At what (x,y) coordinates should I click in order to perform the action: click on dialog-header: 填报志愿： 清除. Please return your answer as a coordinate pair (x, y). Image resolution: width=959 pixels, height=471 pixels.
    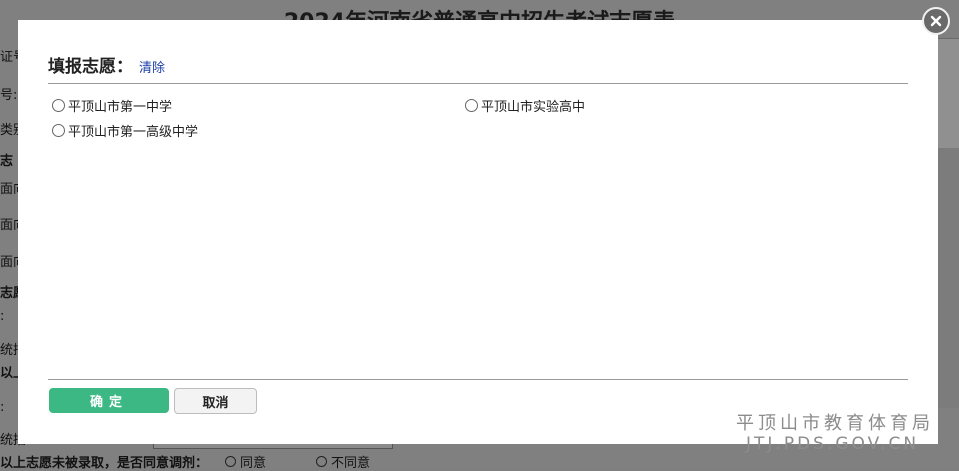
    Looking at the image, I should click on (106, 64).